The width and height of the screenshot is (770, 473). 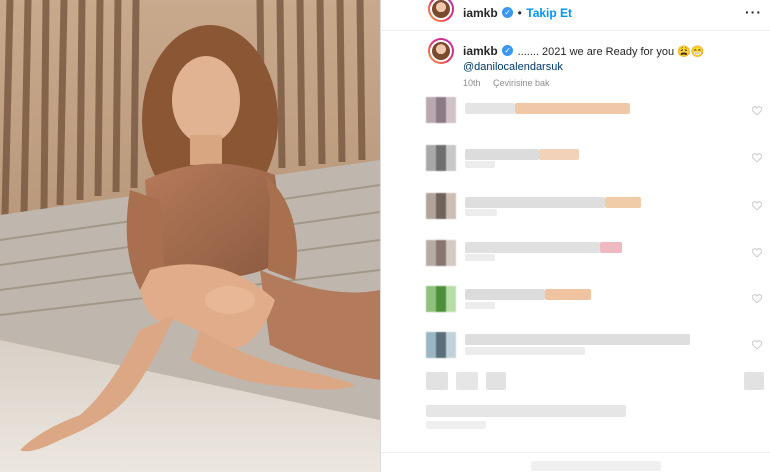 What do you see at coordinates (472, 83) in the screenshot?
I see `caption-time: 10th` at bounding box center [472, 83].